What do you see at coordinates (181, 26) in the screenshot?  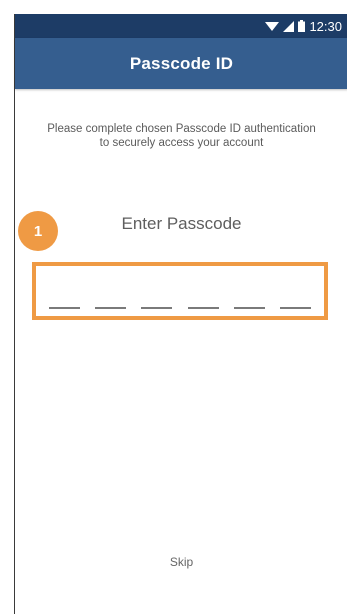 I see `status-bar: 12:30` at bounding box center [181, 26].